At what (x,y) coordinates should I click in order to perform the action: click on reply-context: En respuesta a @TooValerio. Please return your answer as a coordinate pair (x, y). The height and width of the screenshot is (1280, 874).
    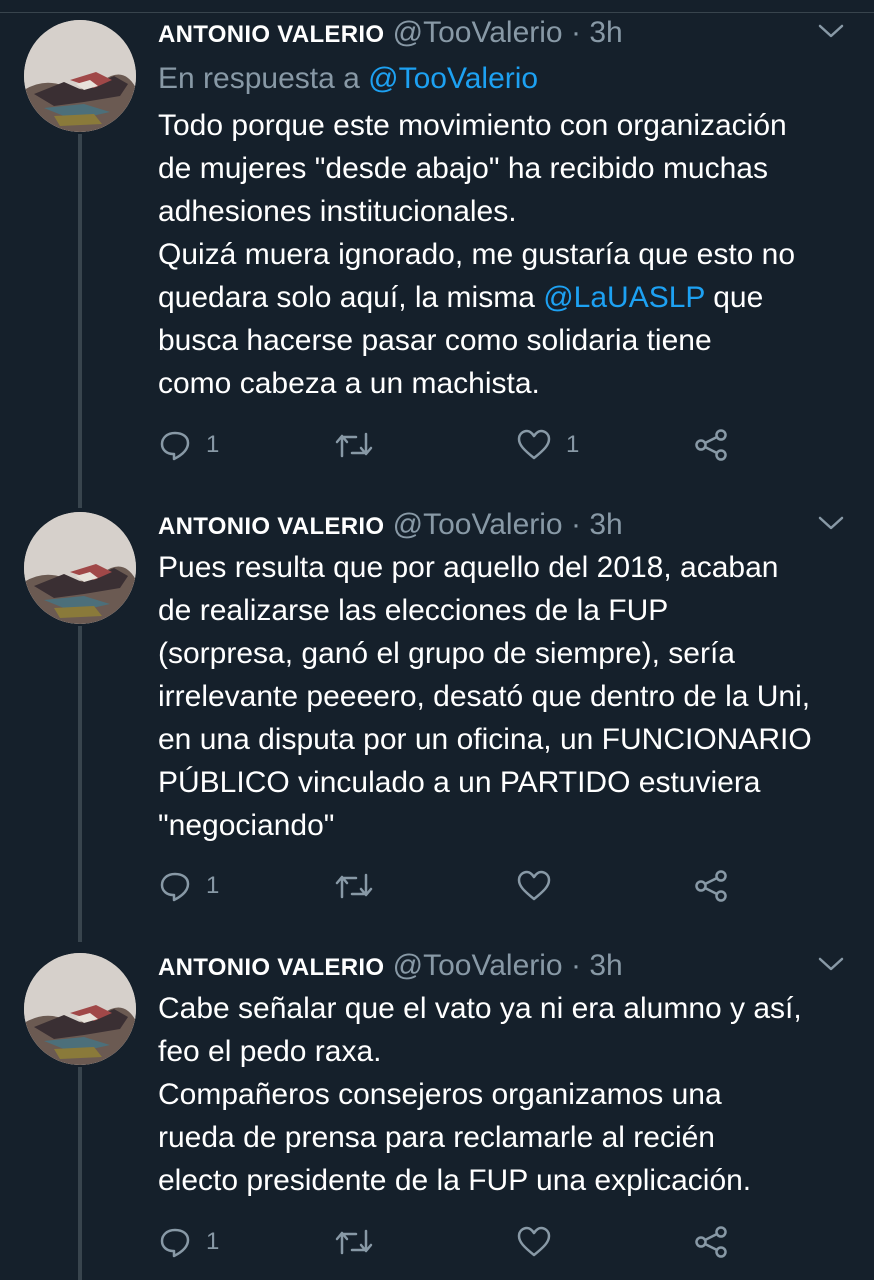
    Looking at the image, I should click on (508, 79).